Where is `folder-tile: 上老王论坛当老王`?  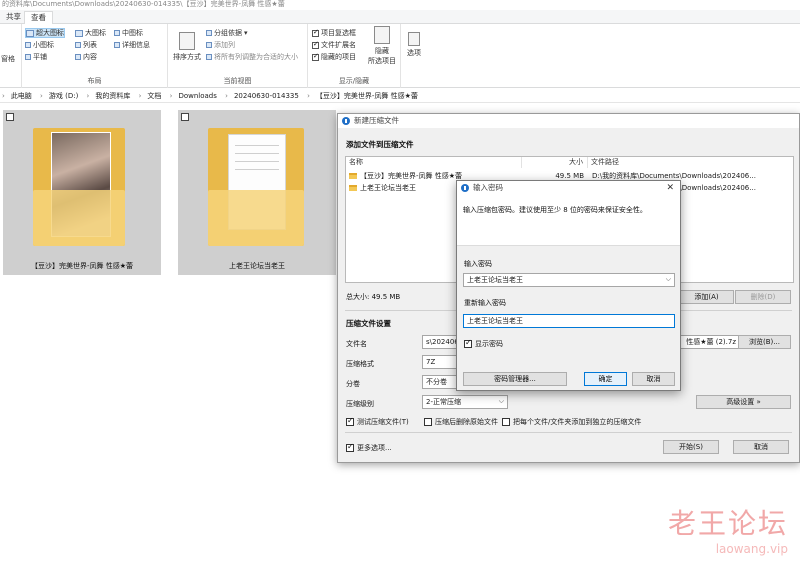 folder-tile: 上老王论坛当老王 is located at coordinates (257, 192).